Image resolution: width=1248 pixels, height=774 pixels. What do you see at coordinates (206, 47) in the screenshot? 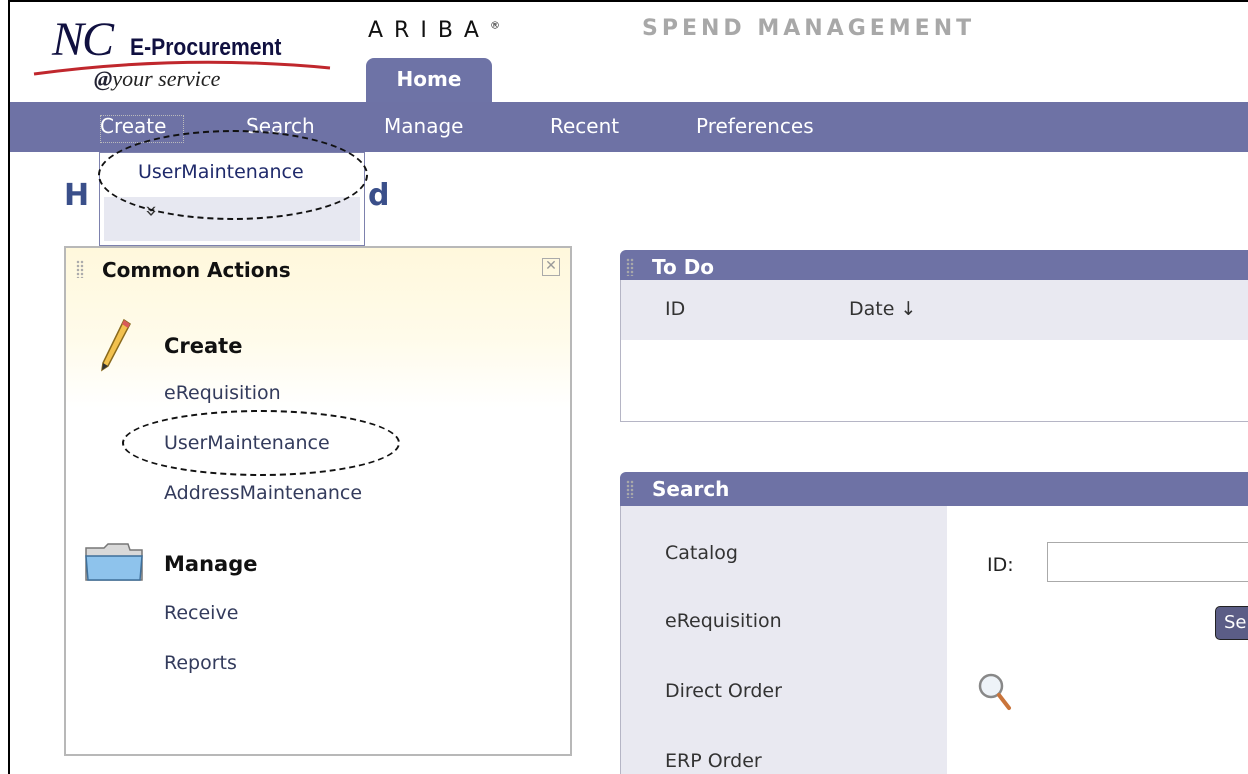
I see `logo-eprocurement: E-Procurement` at bounding box center [206, 47].